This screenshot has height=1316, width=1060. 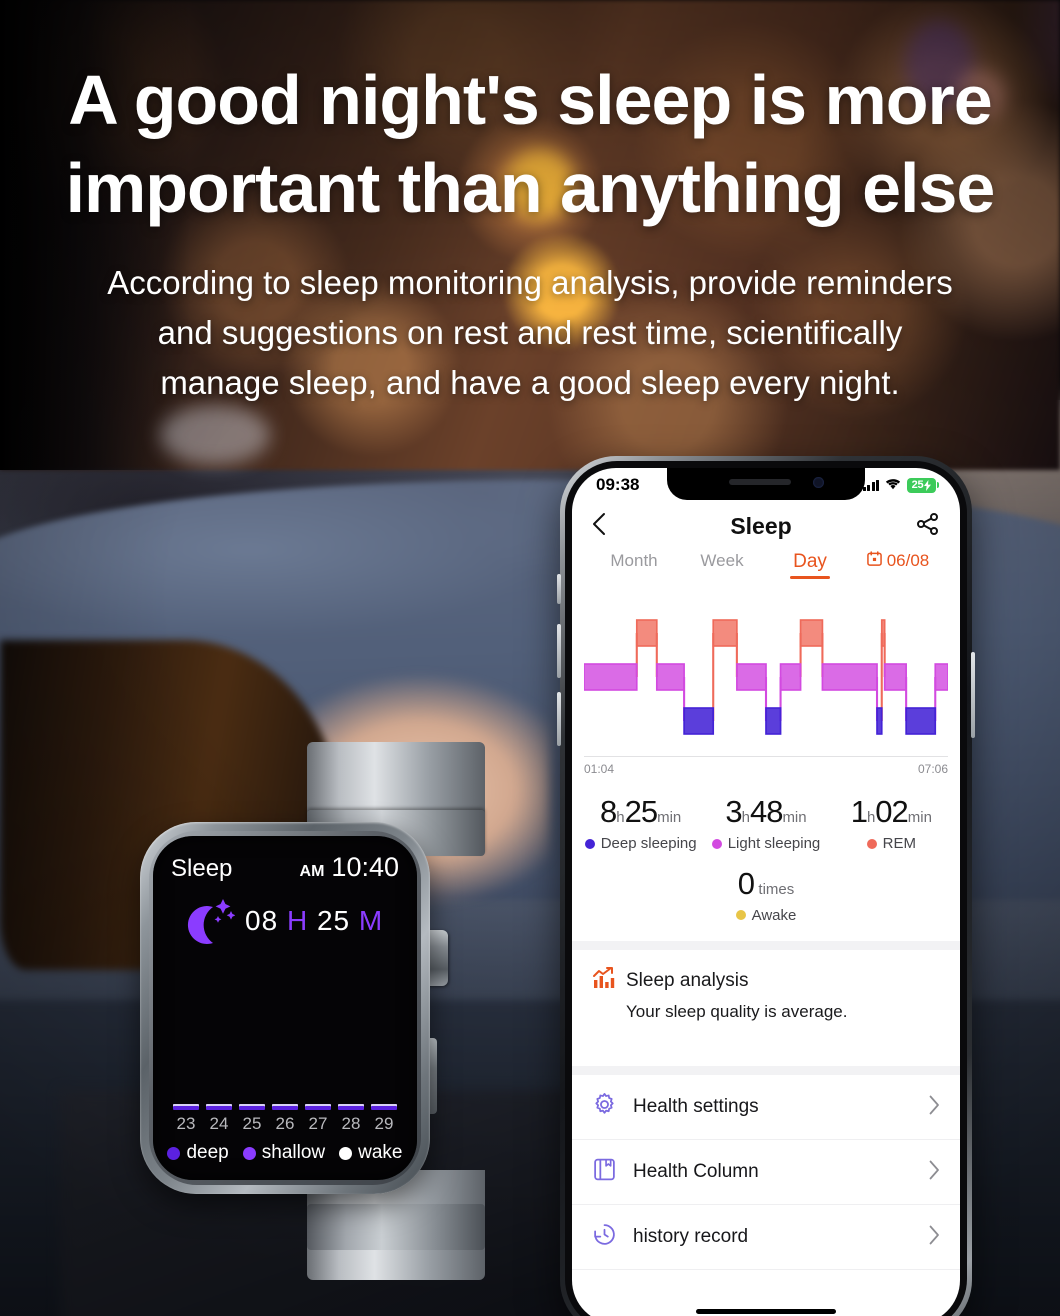 What do you see at coordinates (891, 812) in the screenshot?
I see `stat-value: 1h02min` at bounding box center [891, 812].